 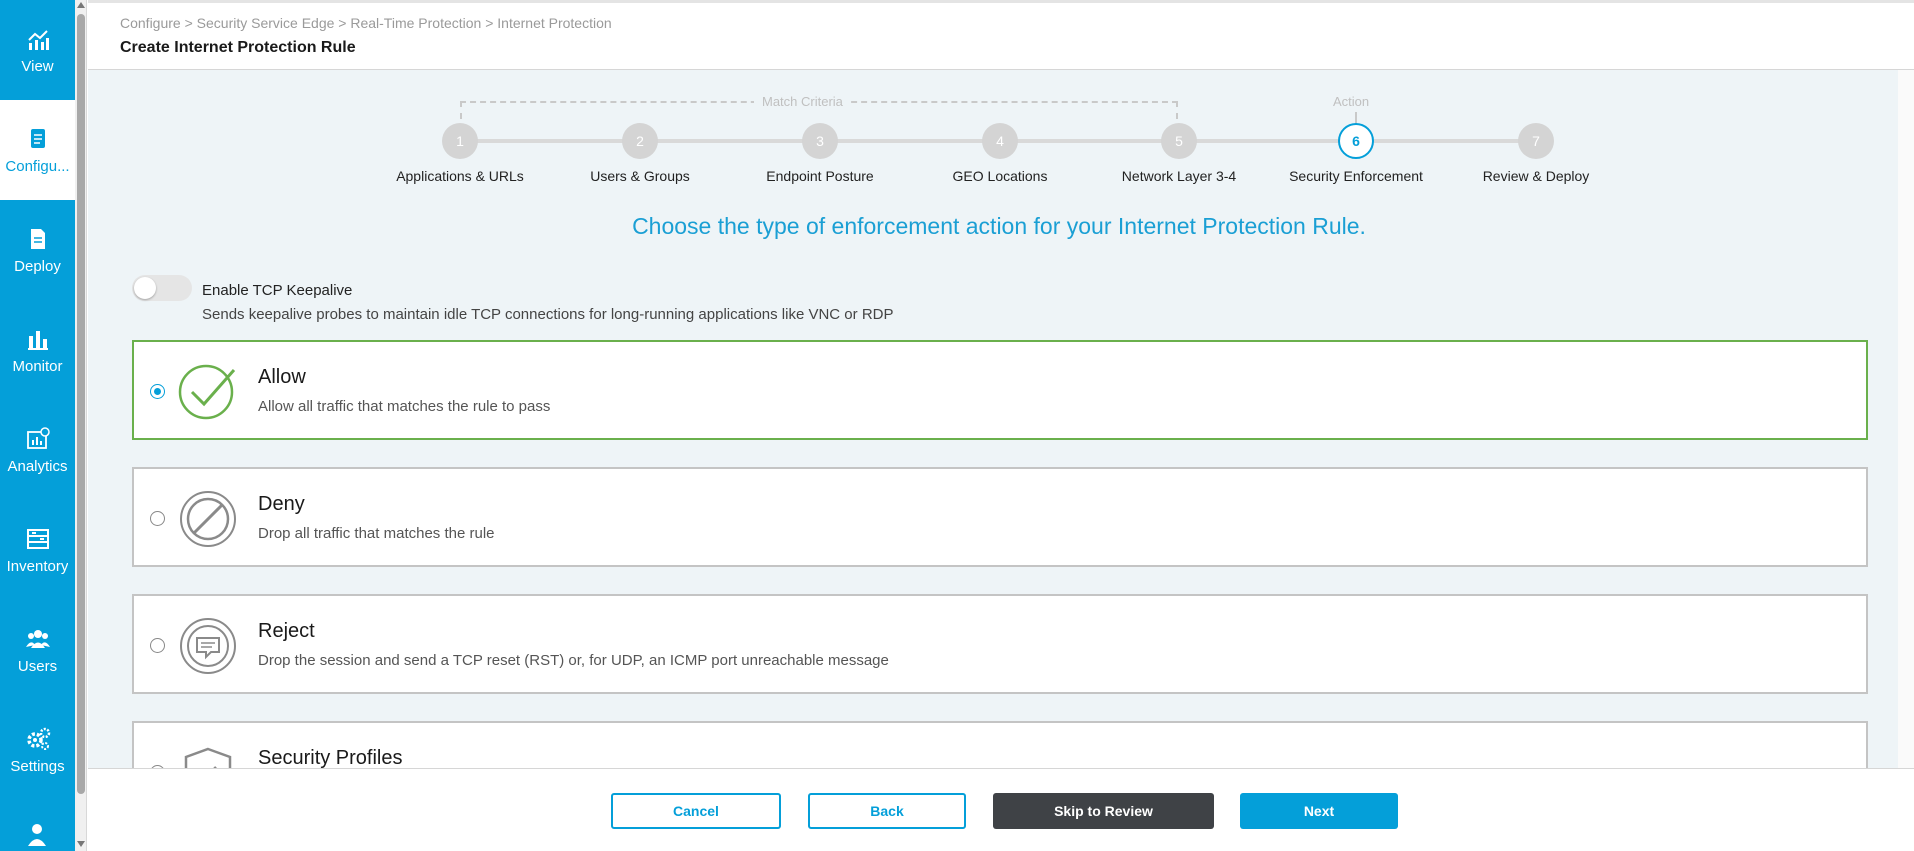 I want to click on scroll-up-arrow-icon, so click(x=81, y=5).